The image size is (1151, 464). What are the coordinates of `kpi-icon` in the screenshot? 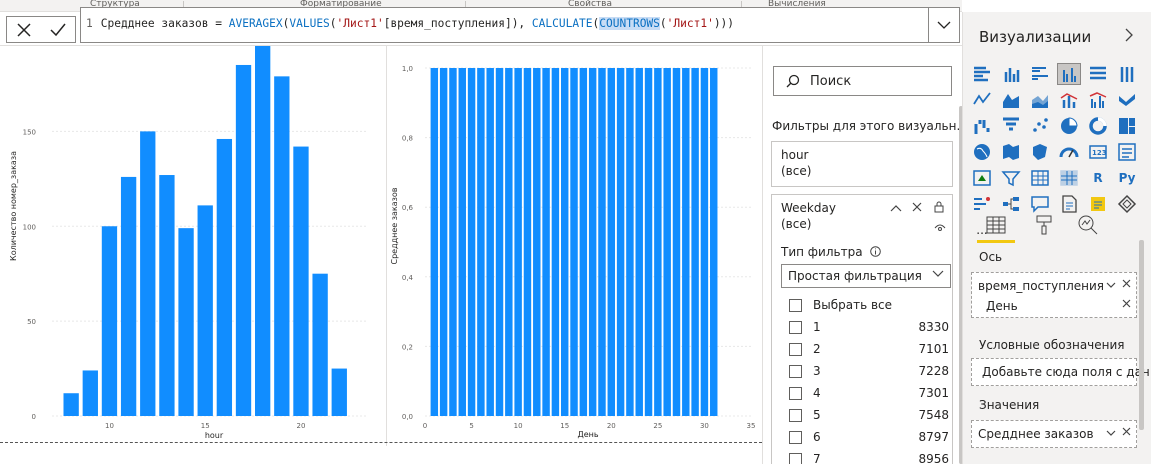 It's located at (982, 178).